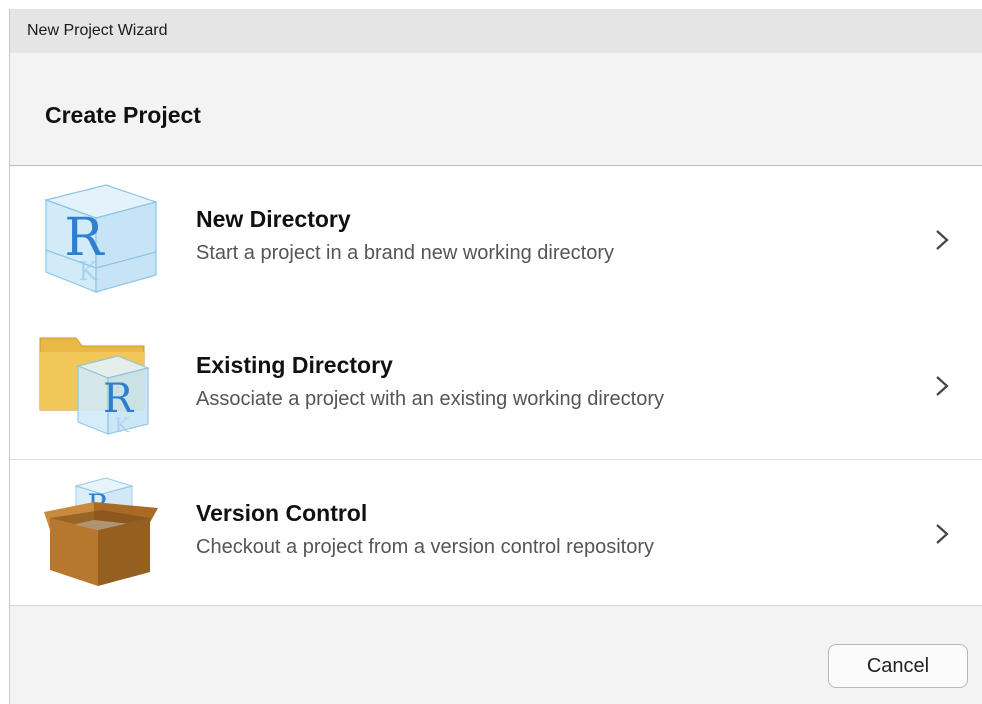 This screenshot has width=982, height=704. I want to click on option-title: New Directory, so click(273, 219).